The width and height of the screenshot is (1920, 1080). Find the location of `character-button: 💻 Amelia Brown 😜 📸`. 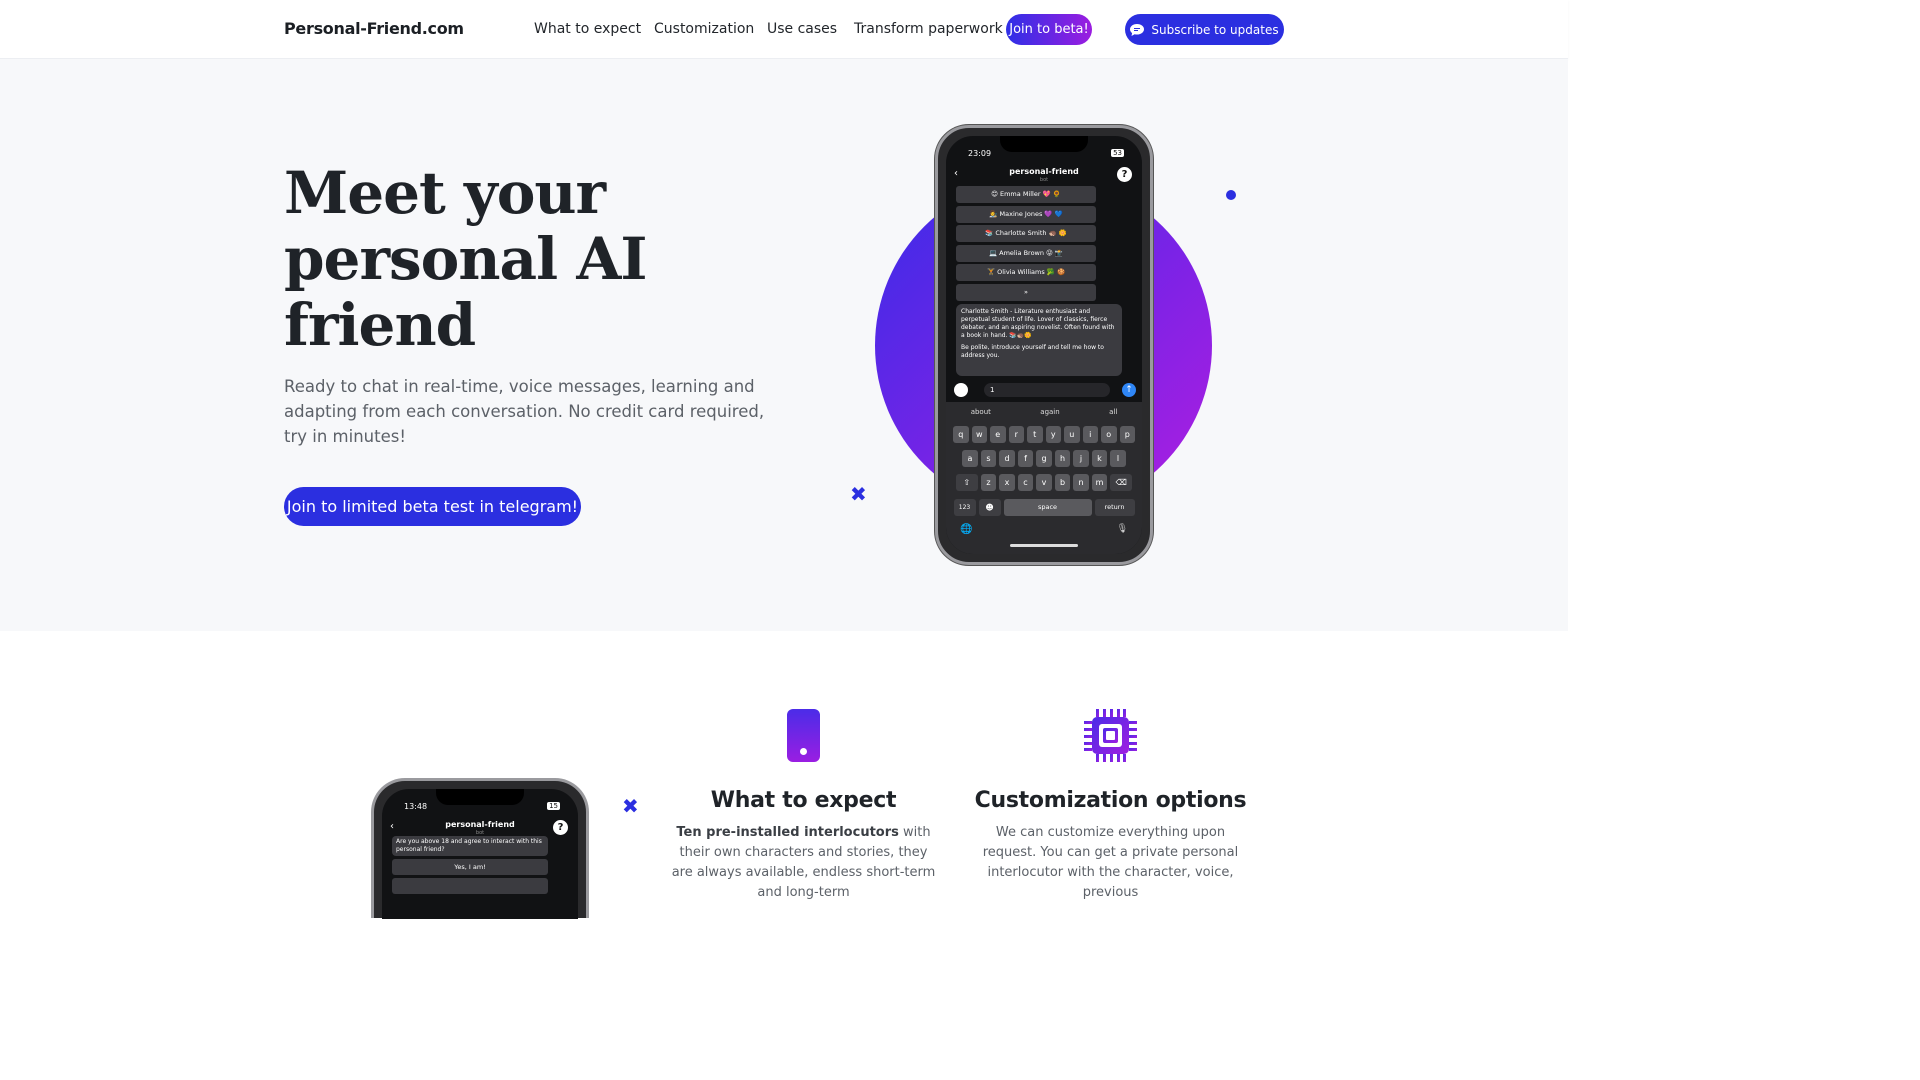

character-button: 💻 Amelia Brown 😜 📸 is located at coordinates (1026, 253).